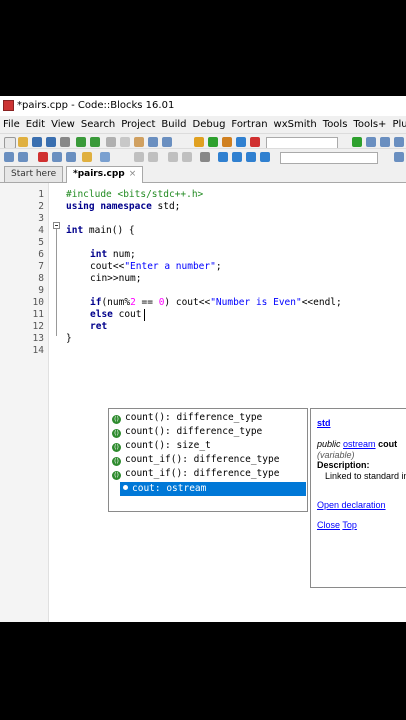 This screenshot has height=720, width=406. What do you see at coordinates (335, 124) in the screenshot?
I see `menu-tools: Tools` at bounding box center [335, 124].